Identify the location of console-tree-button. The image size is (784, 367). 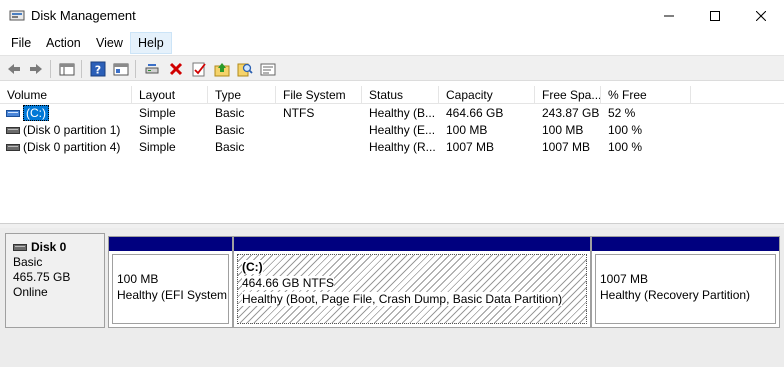
(67, 69).